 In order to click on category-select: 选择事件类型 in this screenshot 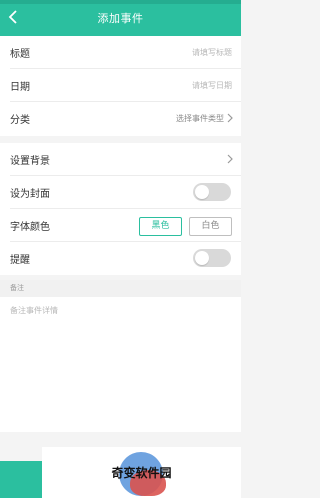, I will do `click(200, 118)`.